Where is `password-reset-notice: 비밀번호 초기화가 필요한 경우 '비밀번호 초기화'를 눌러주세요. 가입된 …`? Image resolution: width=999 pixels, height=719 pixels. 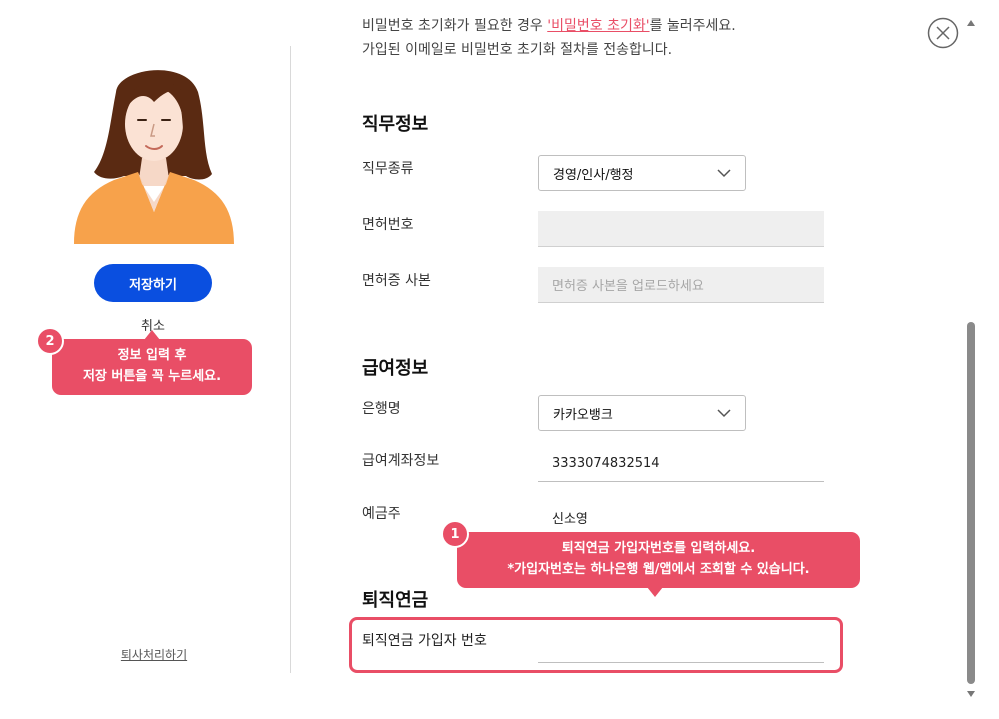
password-reset-notice: 비밀번호 초기화가 필요한 경우 '비밀번호 초기화'를 눌러주세요. 가입된 … is located at coordinates (549, 38).